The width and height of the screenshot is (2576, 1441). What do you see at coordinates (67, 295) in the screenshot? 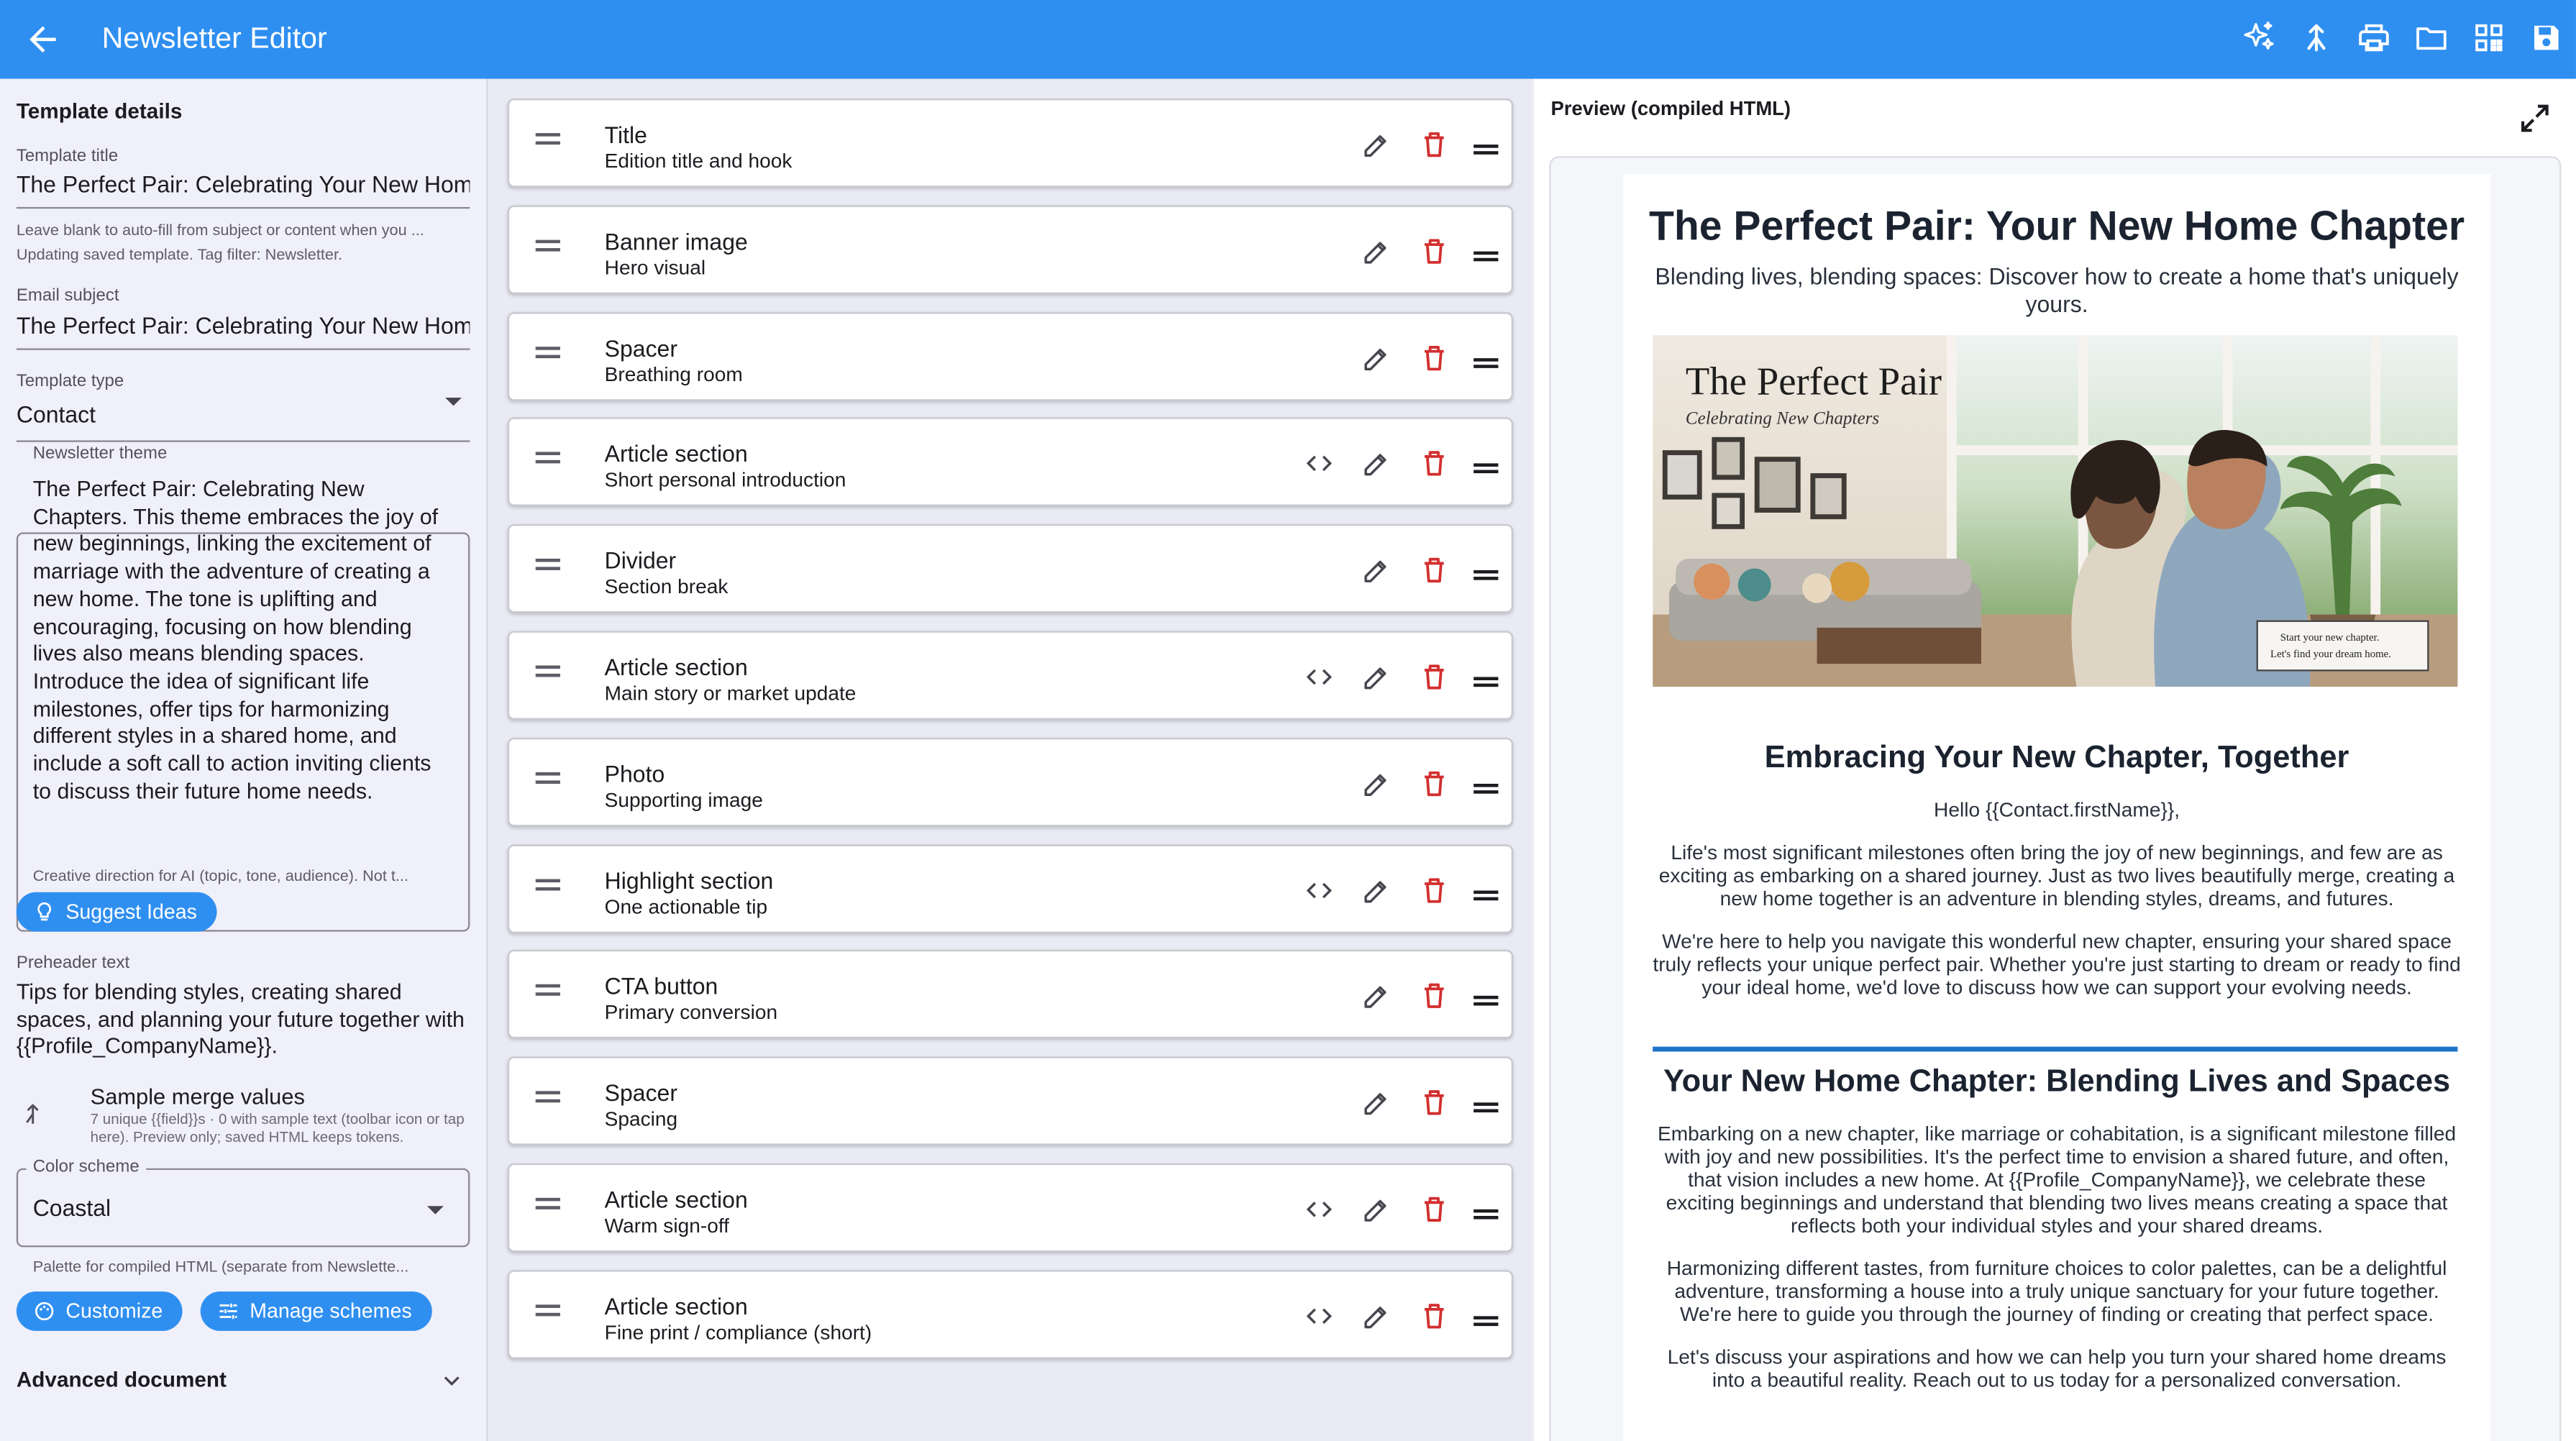
I see `email-subject-label: Email subject` at bounding box center [67, 295].